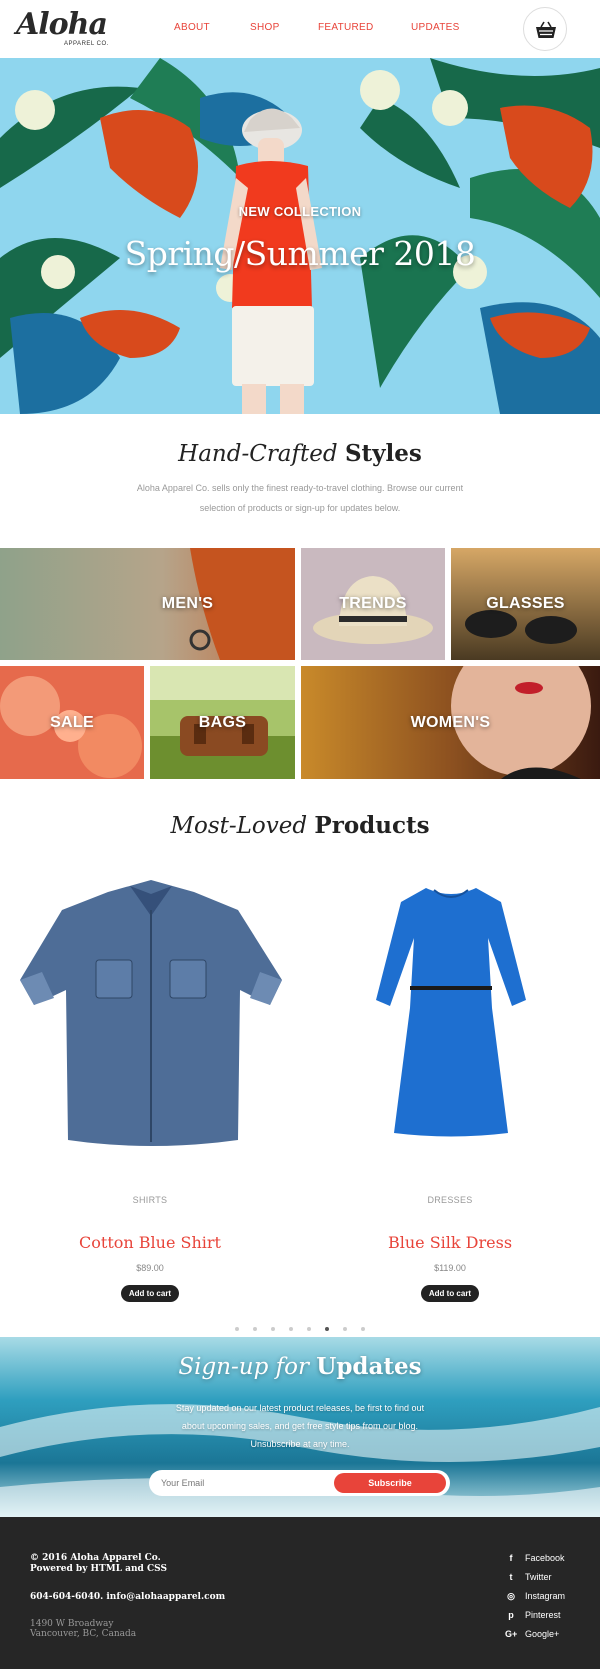 This screenshot has width=600, height=1669. I want to click on googleplus-icon: G+, so click(511, 1634).